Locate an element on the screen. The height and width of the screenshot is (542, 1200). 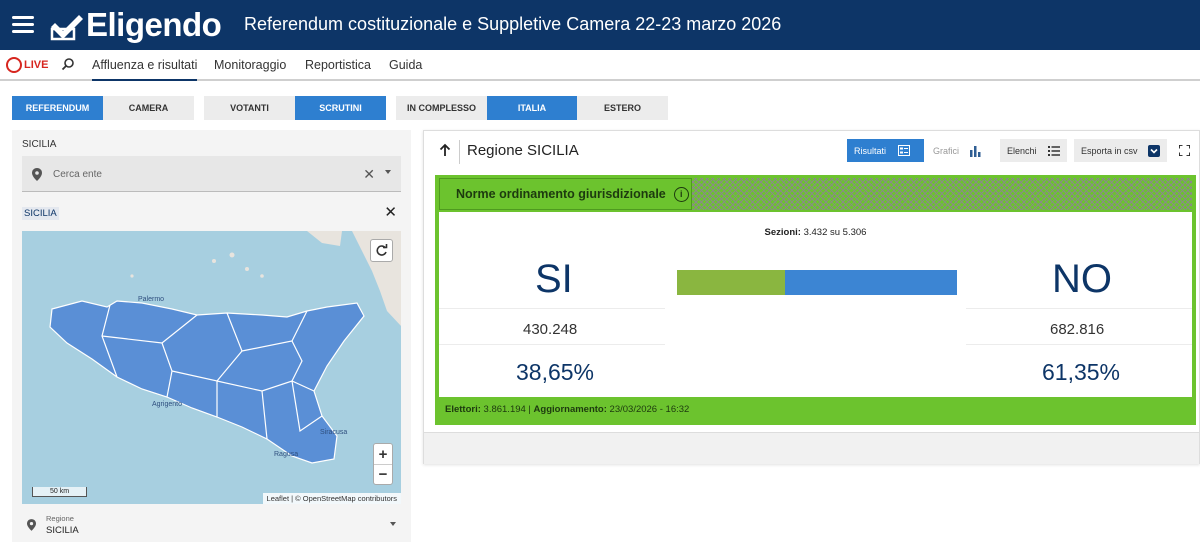
header-hatch is located at coordinates (942, 194).